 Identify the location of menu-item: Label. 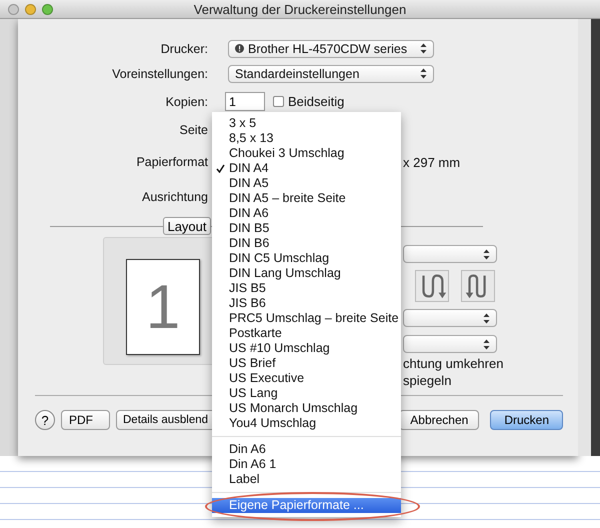
(306, 479).